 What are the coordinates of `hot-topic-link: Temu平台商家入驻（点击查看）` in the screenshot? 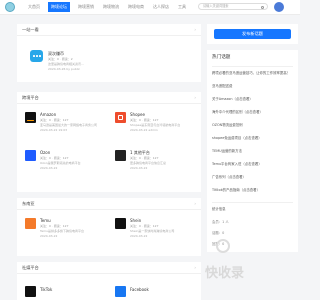 It's located at (237, 164).